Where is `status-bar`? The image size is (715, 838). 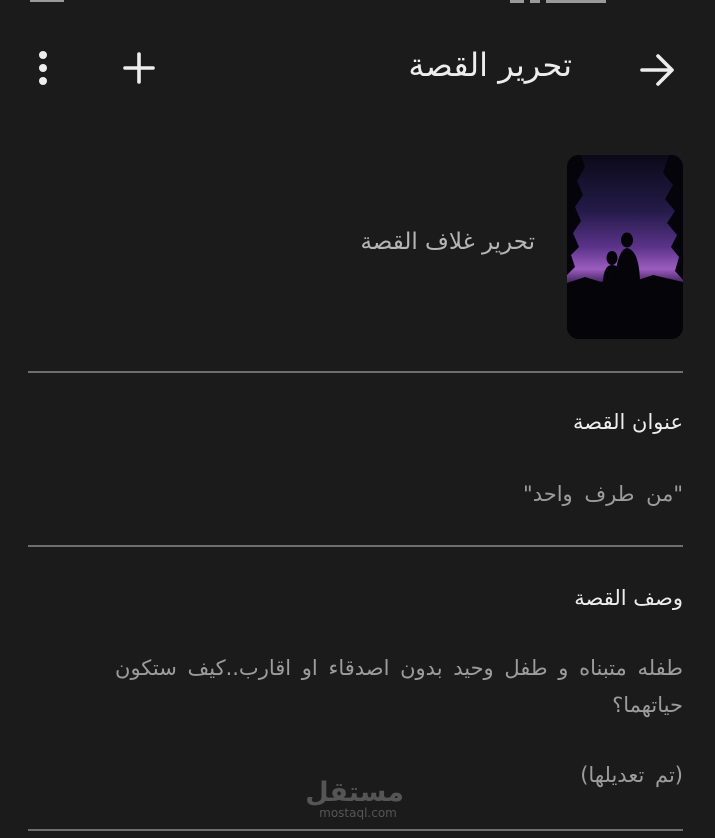
status-bar is located at coordinates (357, 5).